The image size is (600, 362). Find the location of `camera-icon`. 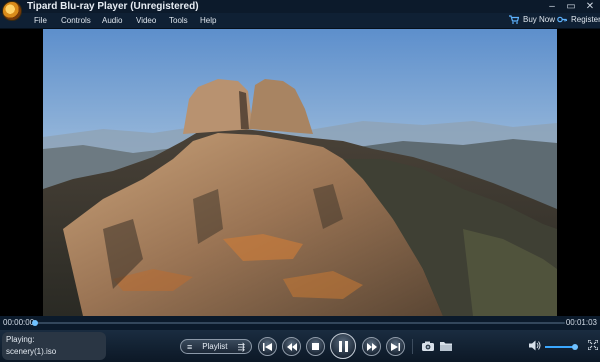

camera-icon is located at coordinates (428, 346).